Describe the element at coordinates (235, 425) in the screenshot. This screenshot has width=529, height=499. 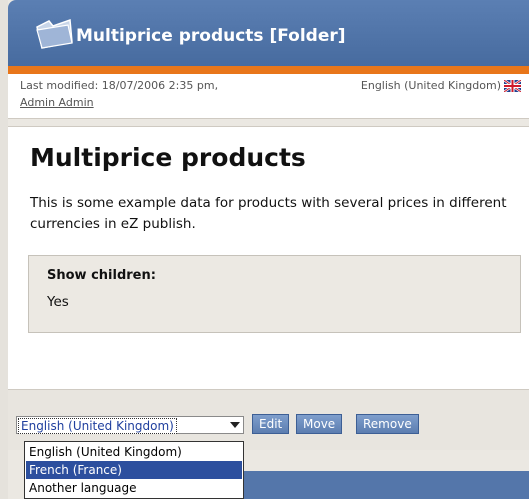
I see `chevron-down-icon` at that location.